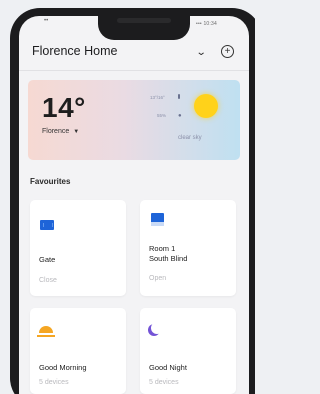 The height and width of the screenshot is (394, 320). What do you see at coordinates (64, 107) in the screenshot?
I see `weather-temperature: 14°` at bounding box center [64, 107].